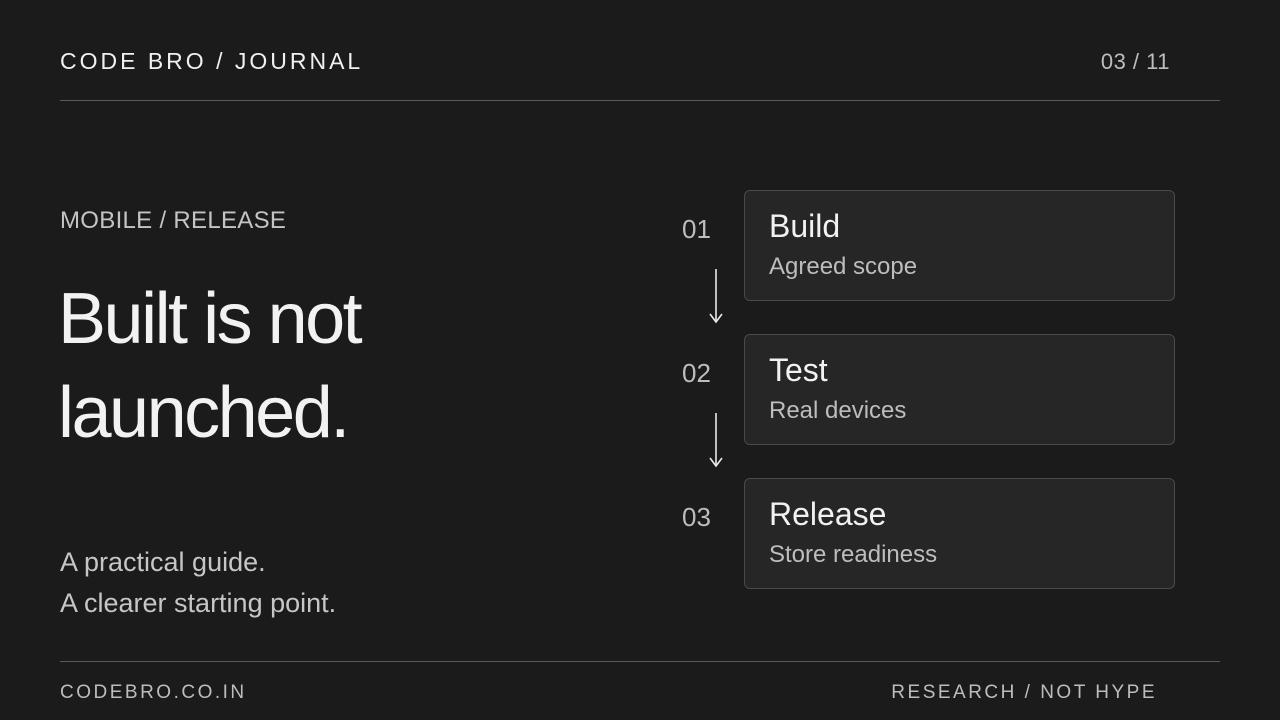 The image size is (1280, 720). I want to click on page-indicator: 03 / 11, so click(1135, 61).